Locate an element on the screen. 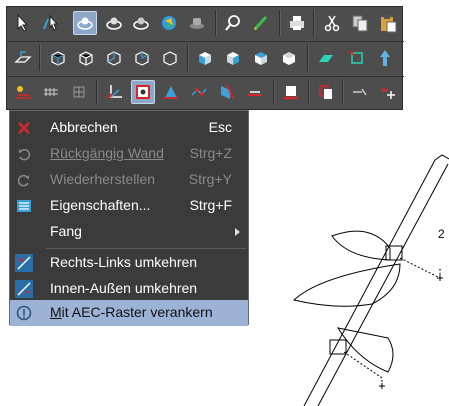 This screenshot has height=406, width=449. cancel-x-icon is located at coordinates (24, 128).